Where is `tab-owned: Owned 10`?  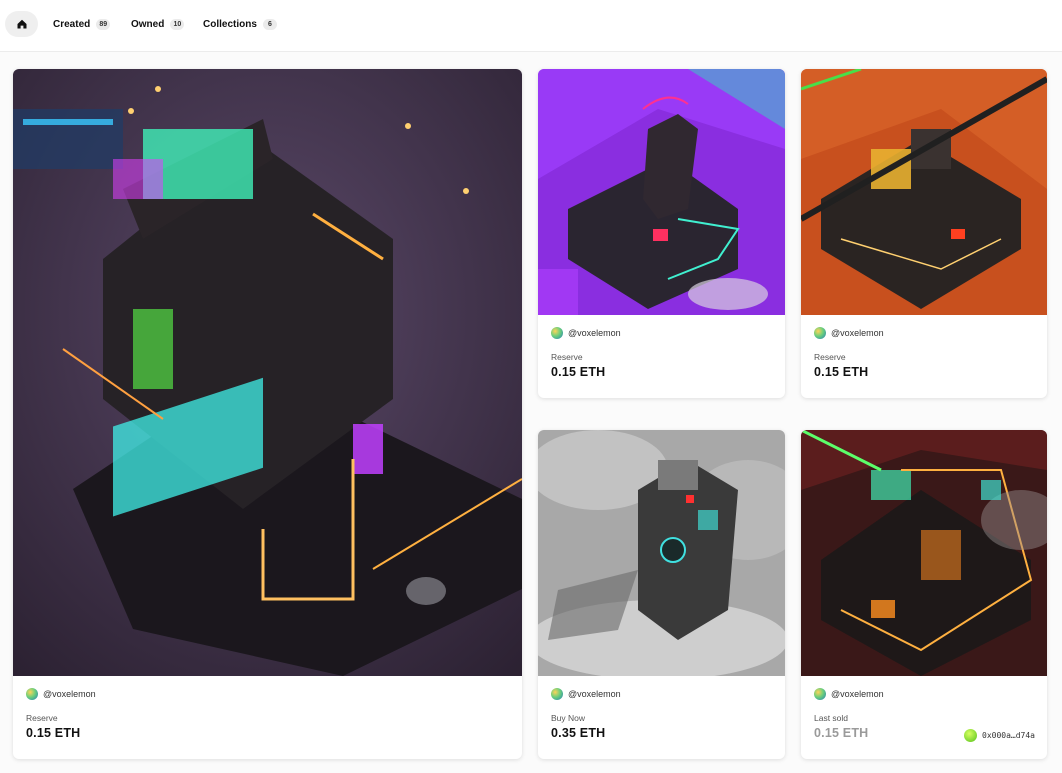 tab-owned: Owned 10 is located at coordinates (158, 24).